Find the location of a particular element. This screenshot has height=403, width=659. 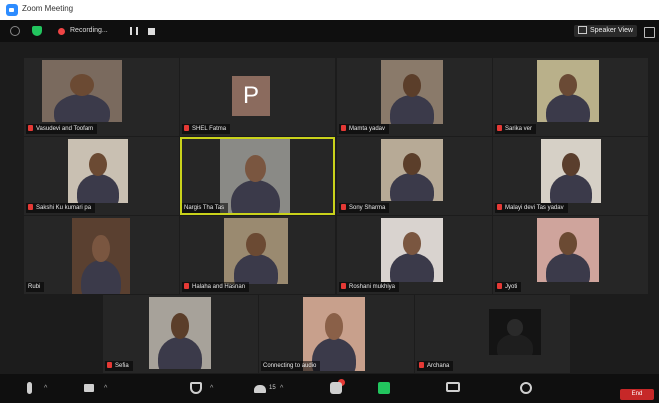

meeting-toolbar: ^ ^ ^ 15 ^ is located at coordinates (329, 388).